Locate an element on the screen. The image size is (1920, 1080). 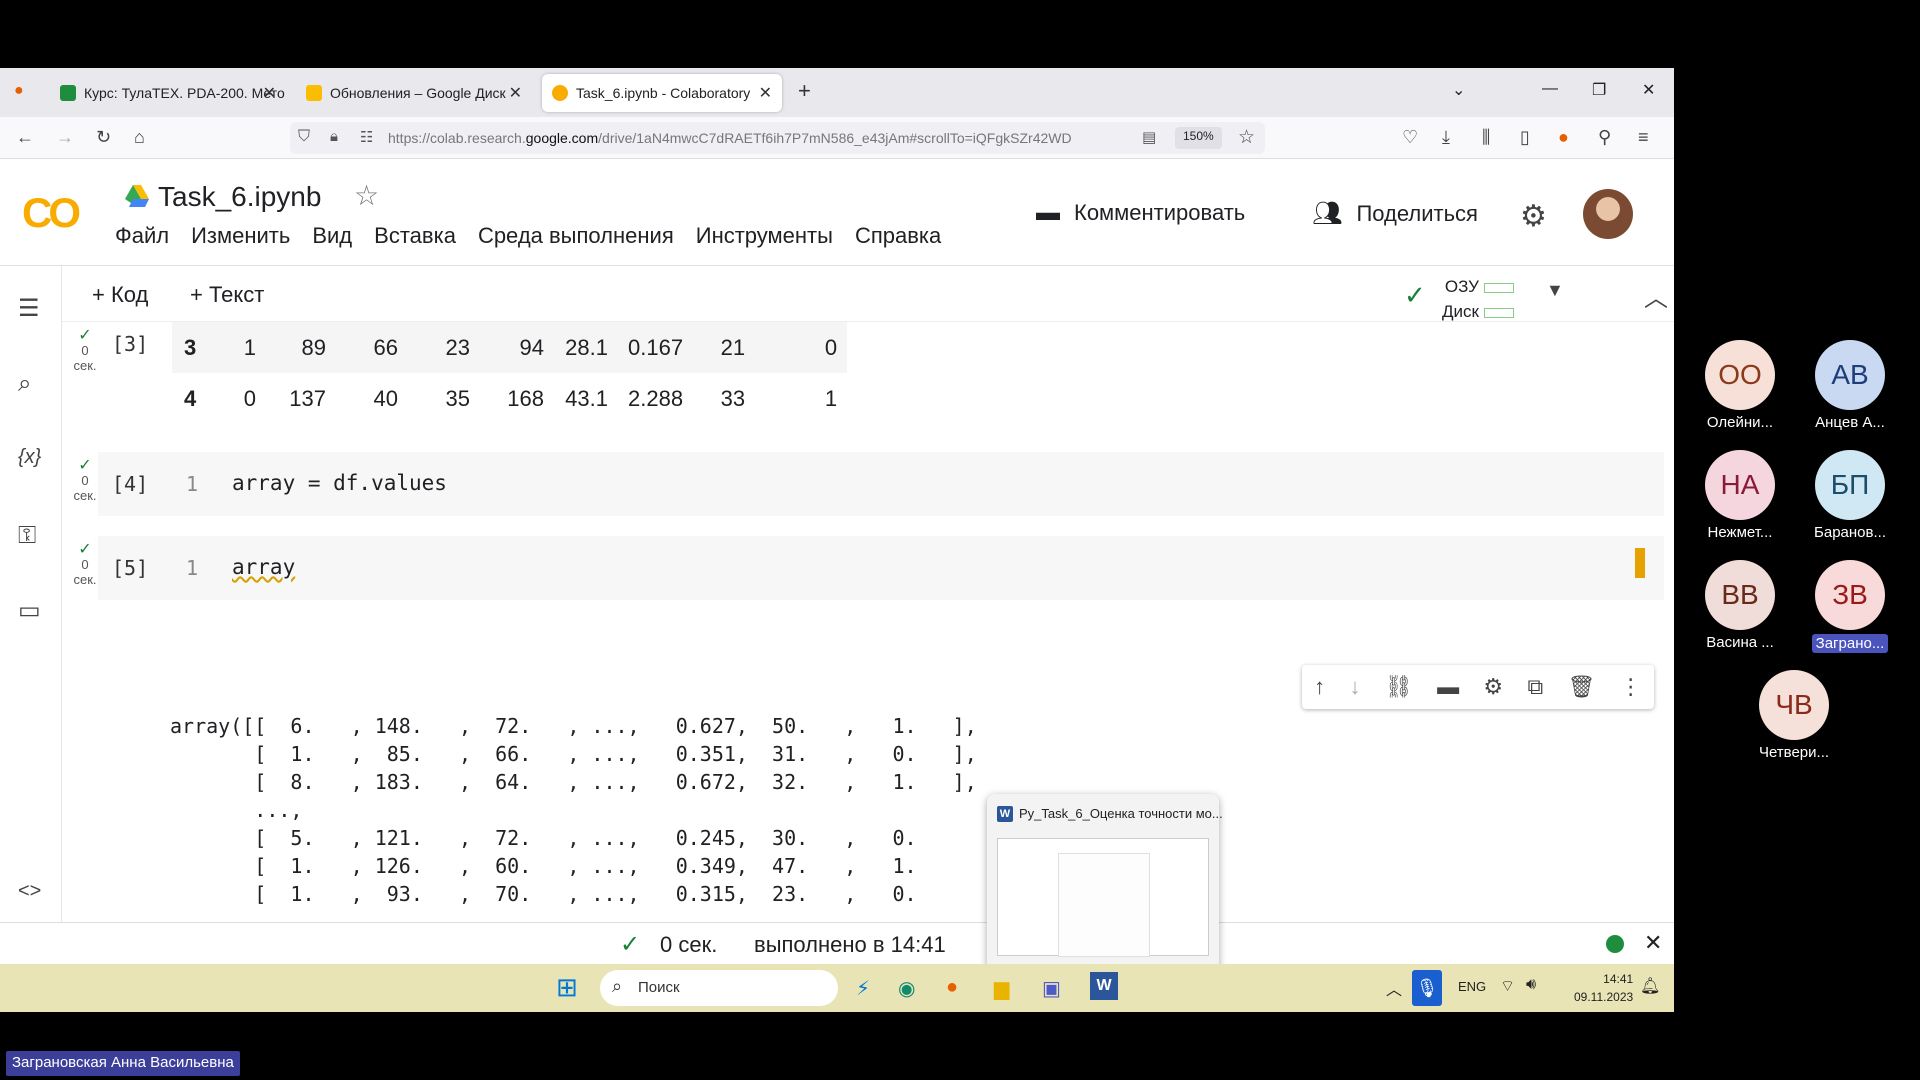
menu-help: Справка is located at coordinates (898, 236).